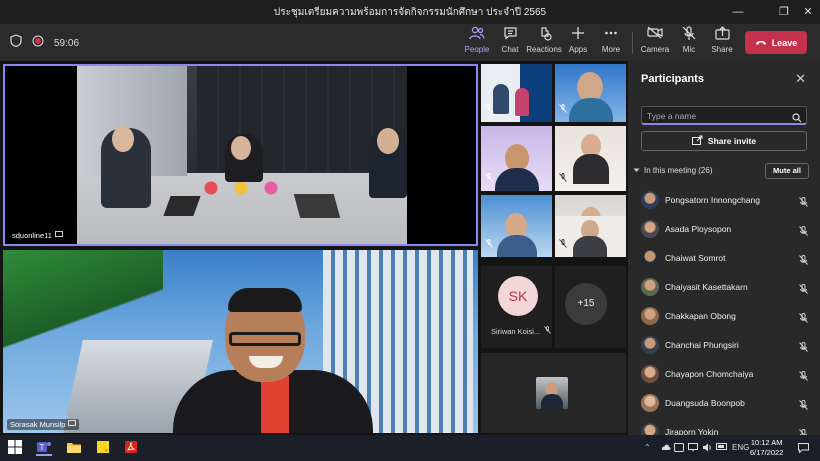  I want to click on taskbar-clock: 10:12 AM 6/17/2022, so click(766, 448).